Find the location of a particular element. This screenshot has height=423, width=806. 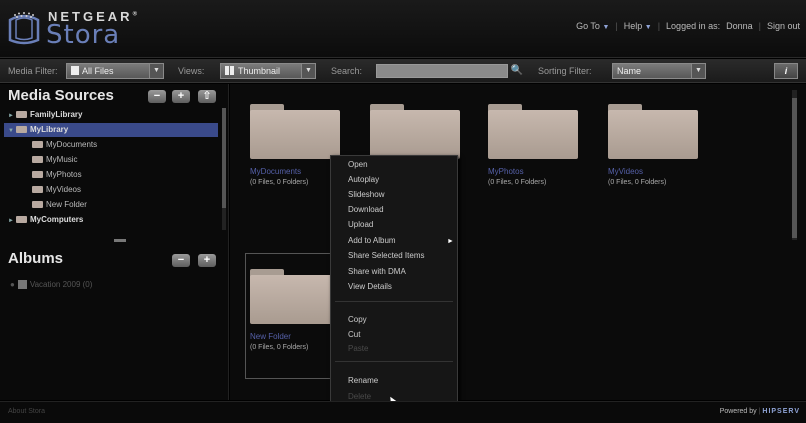

menu-item: View Details is located at coordinates (370, 287).